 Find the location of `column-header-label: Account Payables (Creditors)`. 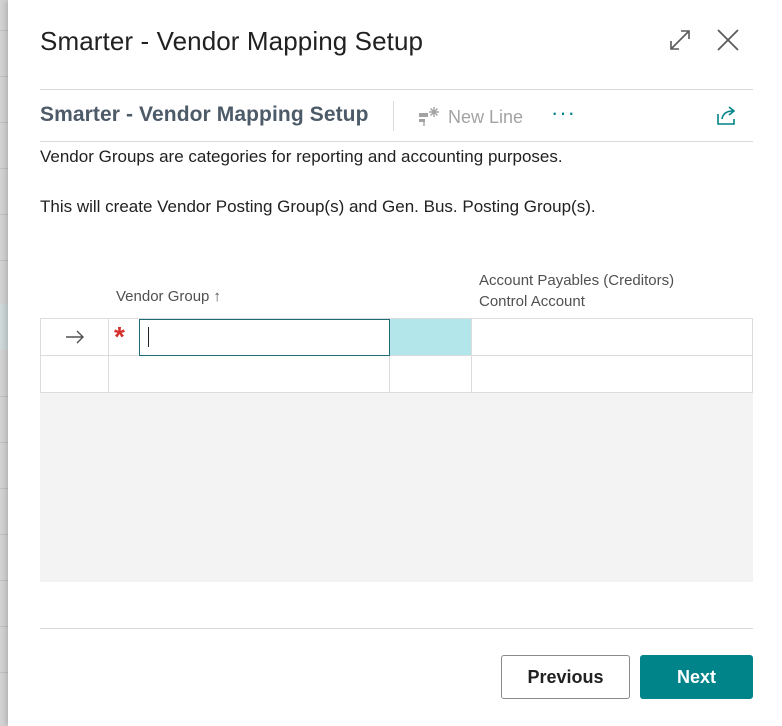

column-header-label: Account Payables (Creditors) is located at coordinates (577, 280).